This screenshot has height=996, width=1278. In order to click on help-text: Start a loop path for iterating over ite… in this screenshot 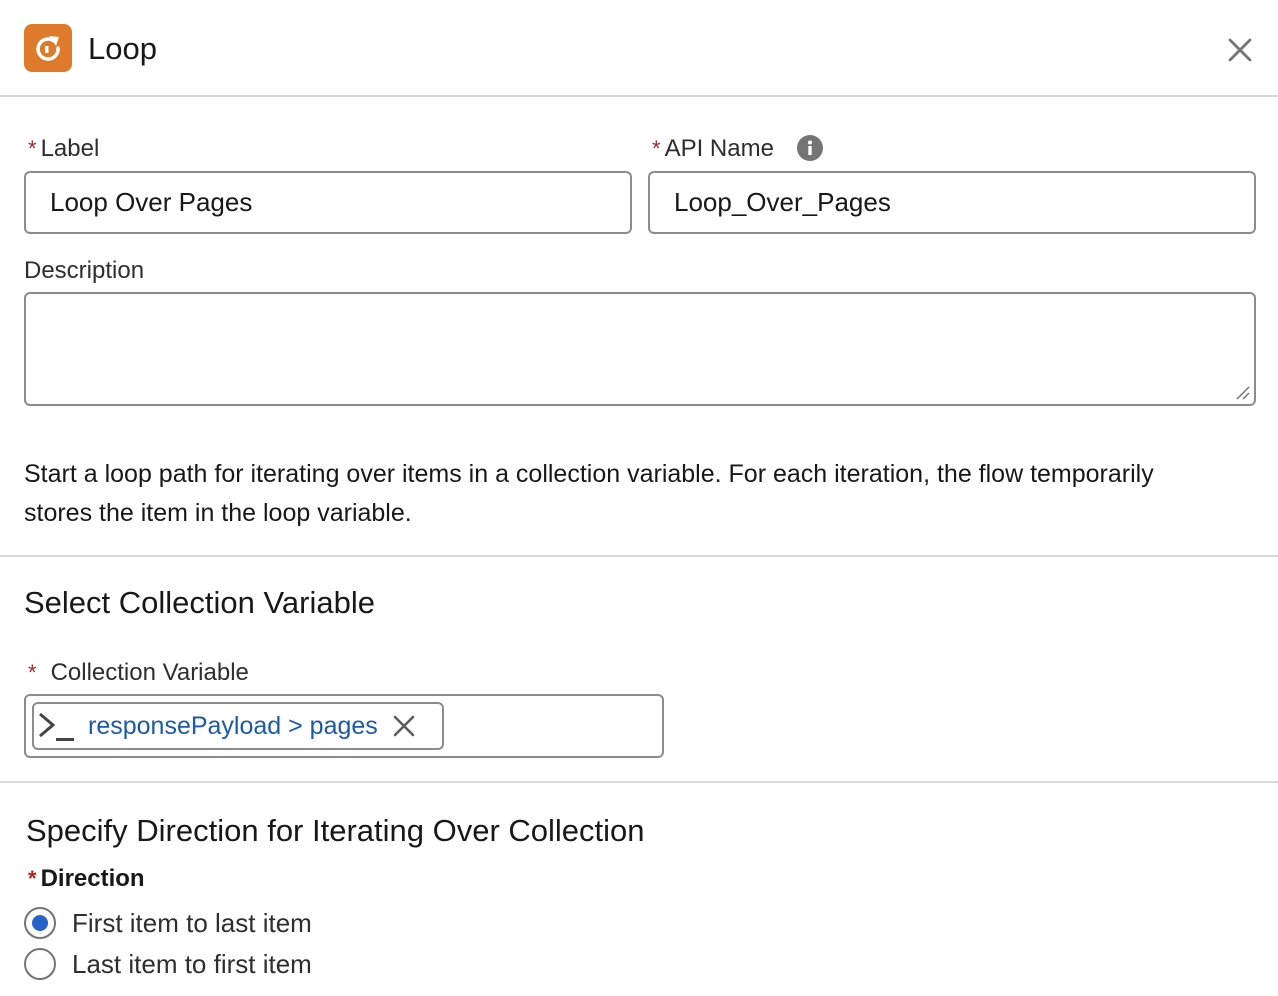, I will do `click(589, 493)`.